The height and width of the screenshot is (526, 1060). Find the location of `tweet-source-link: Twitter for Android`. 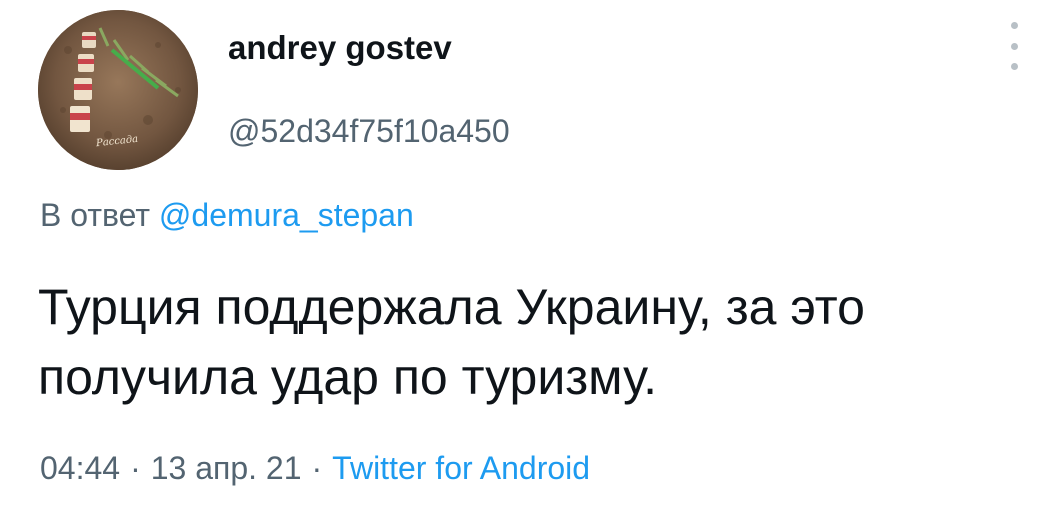

tweet-source-link: Twitter for Android is located at coordinates (461, 468).